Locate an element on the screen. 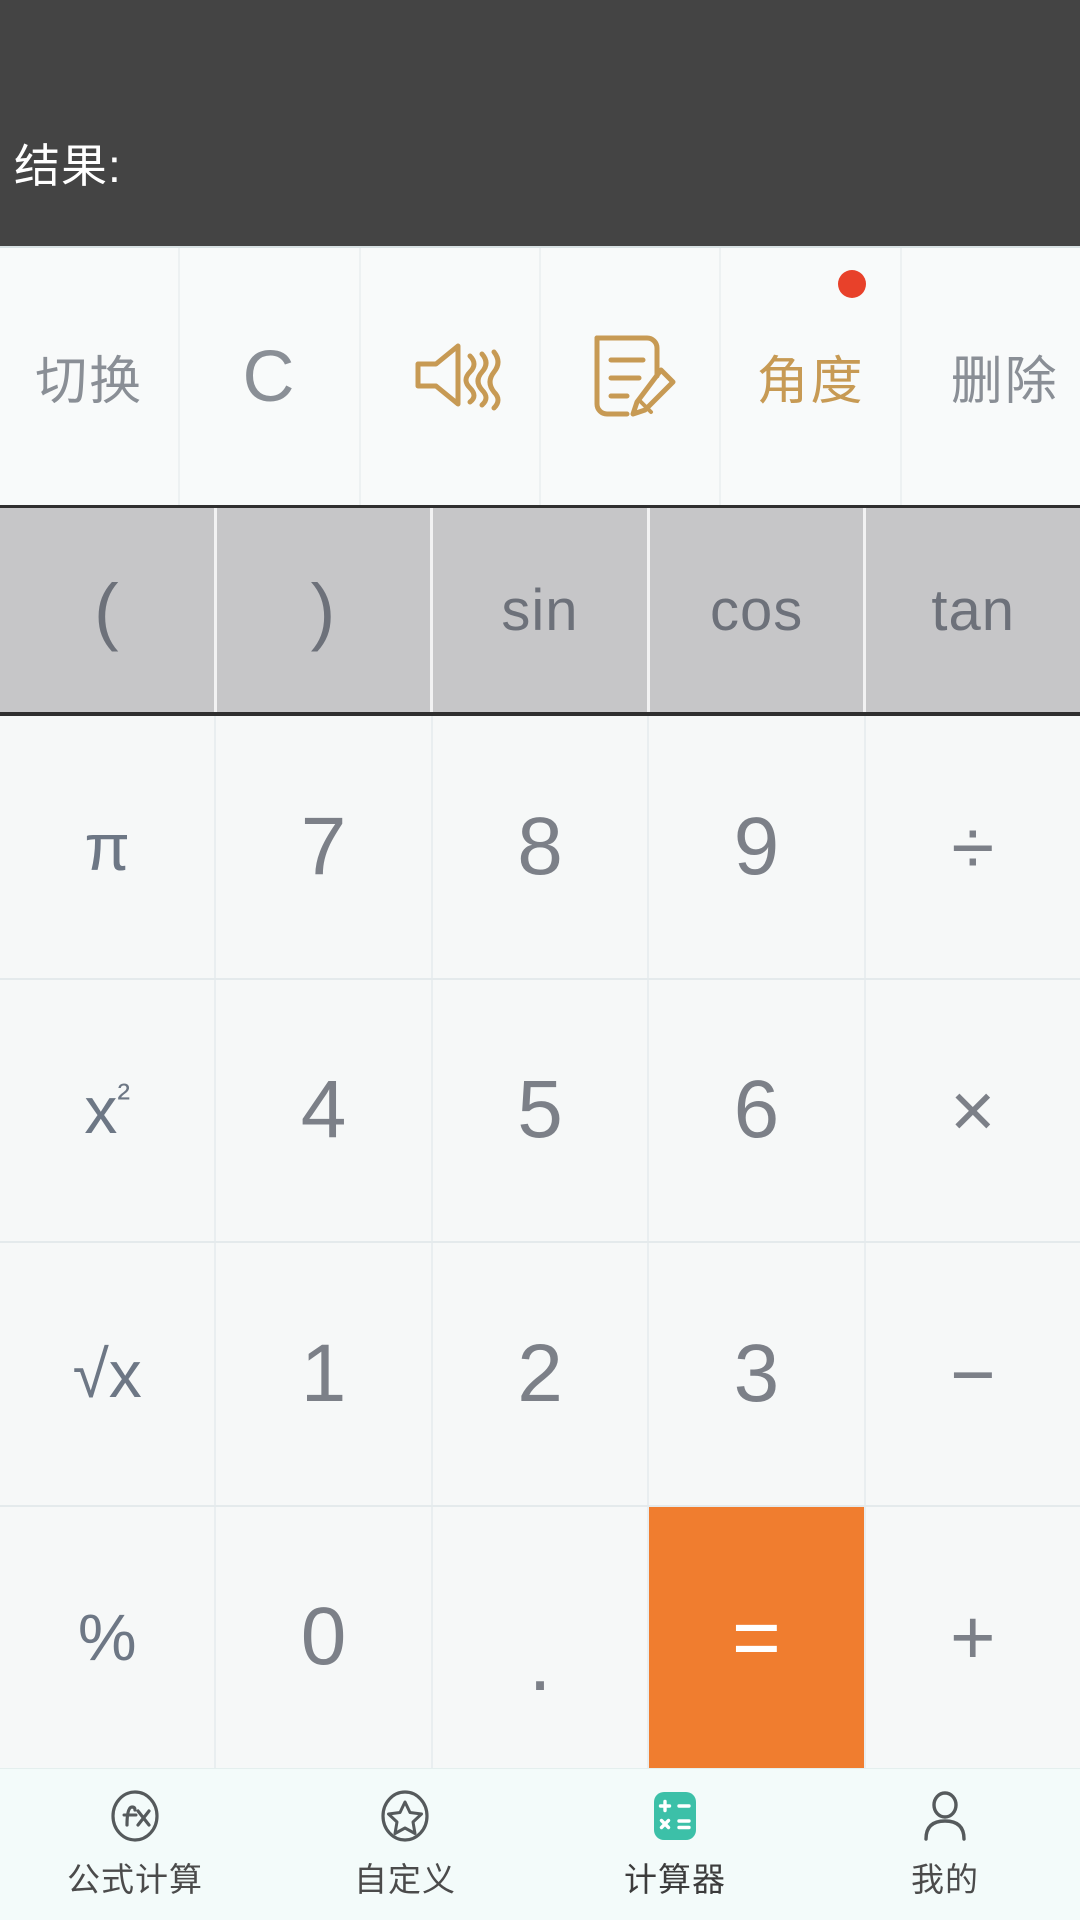  fx-circle-icon is located at coordinates (135, 1816).